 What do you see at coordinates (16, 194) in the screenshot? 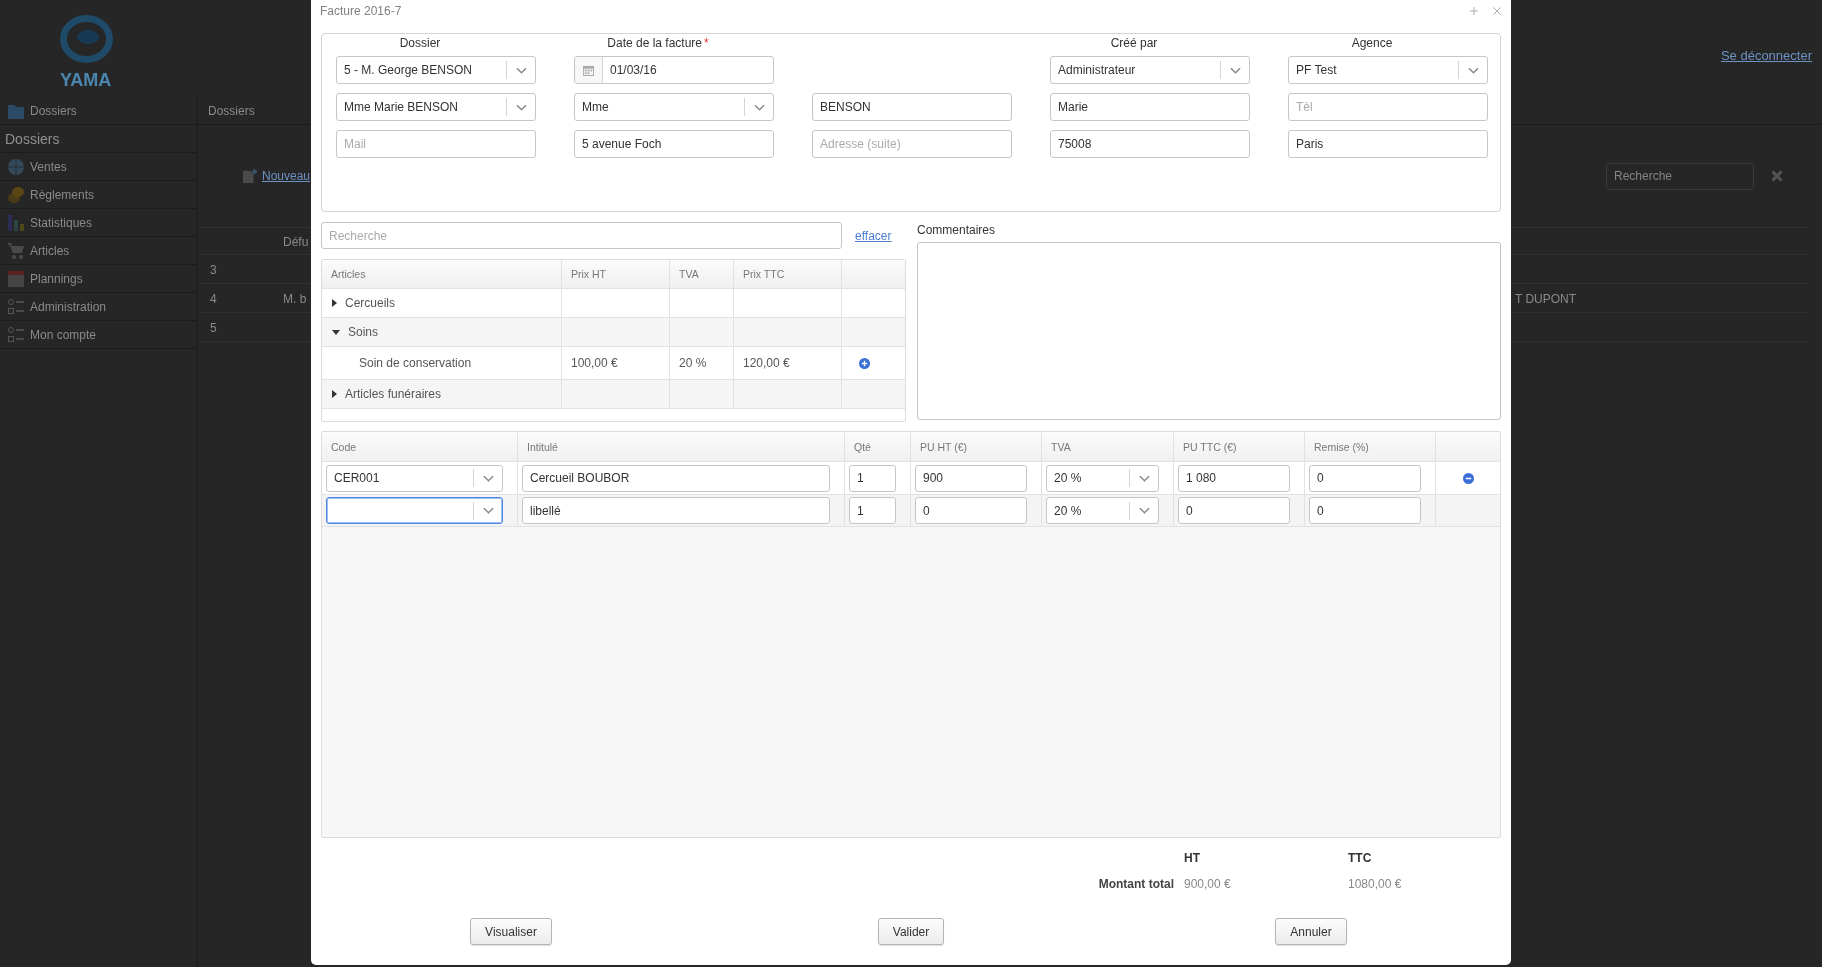
I see `coins-icon` at bounding box center [16, 194].